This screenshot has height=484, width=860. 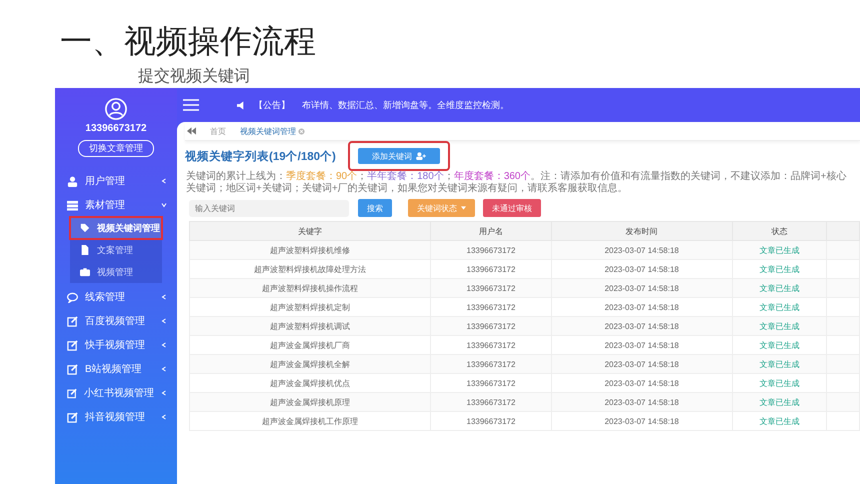 What do you see at coordinates (188, 41) in the screenshot?
I see `slide-title: 一、视频操作流程` at bounding box center [188, 41].